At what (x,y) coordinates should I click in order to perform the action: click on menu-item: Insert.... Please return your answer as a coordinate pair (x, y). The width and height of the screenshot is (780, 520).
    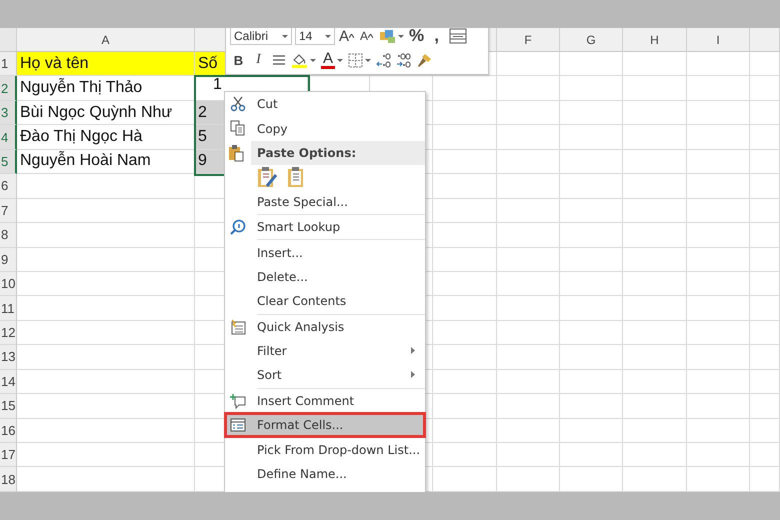
    Looking at the image, I should click on (325, 252).